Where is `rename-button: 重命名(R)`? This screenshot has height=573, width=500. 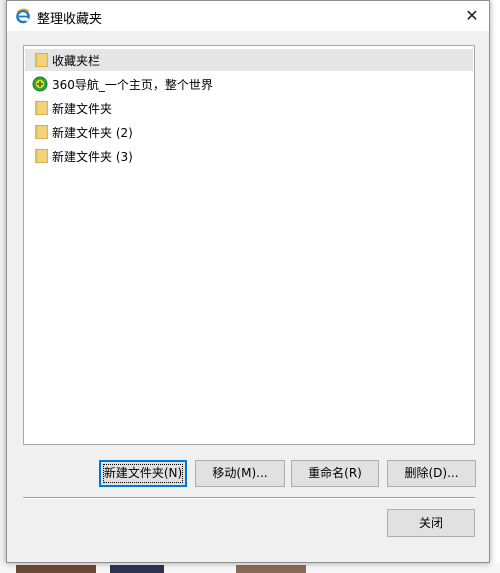 rename-button: 重命名(R) is located at coordinates (335, 473).